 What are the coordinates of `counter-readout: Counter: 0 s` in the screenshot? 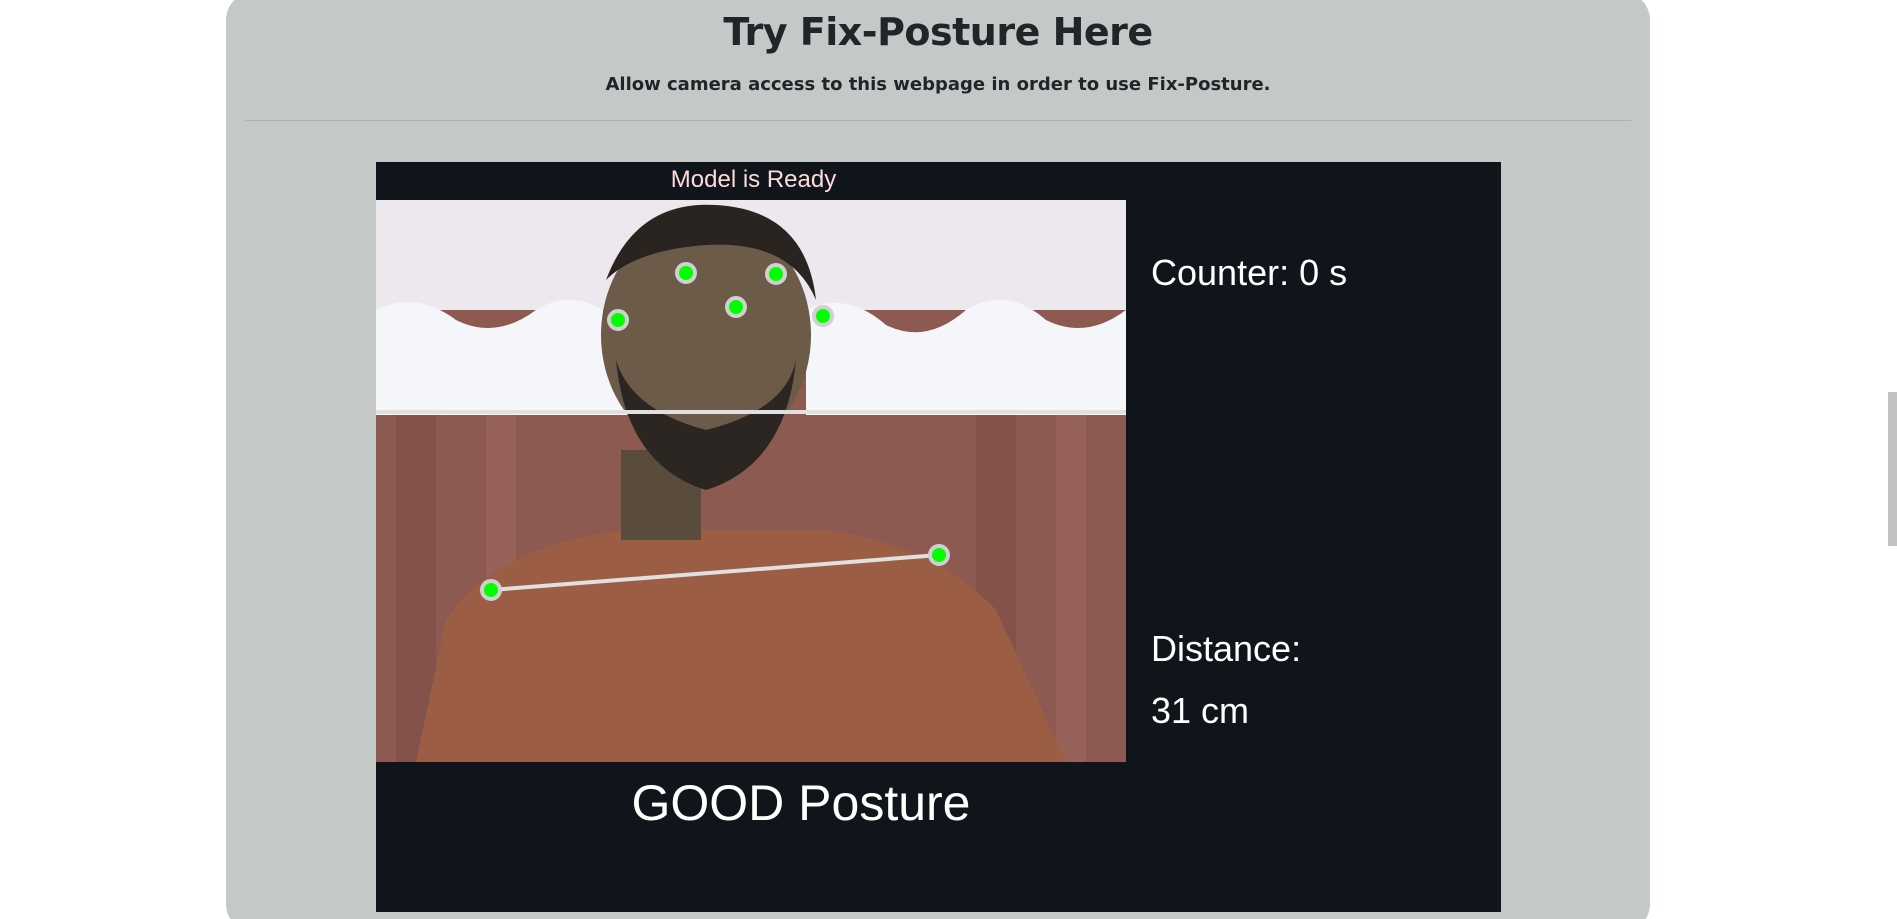 It's located at (1249, 273).